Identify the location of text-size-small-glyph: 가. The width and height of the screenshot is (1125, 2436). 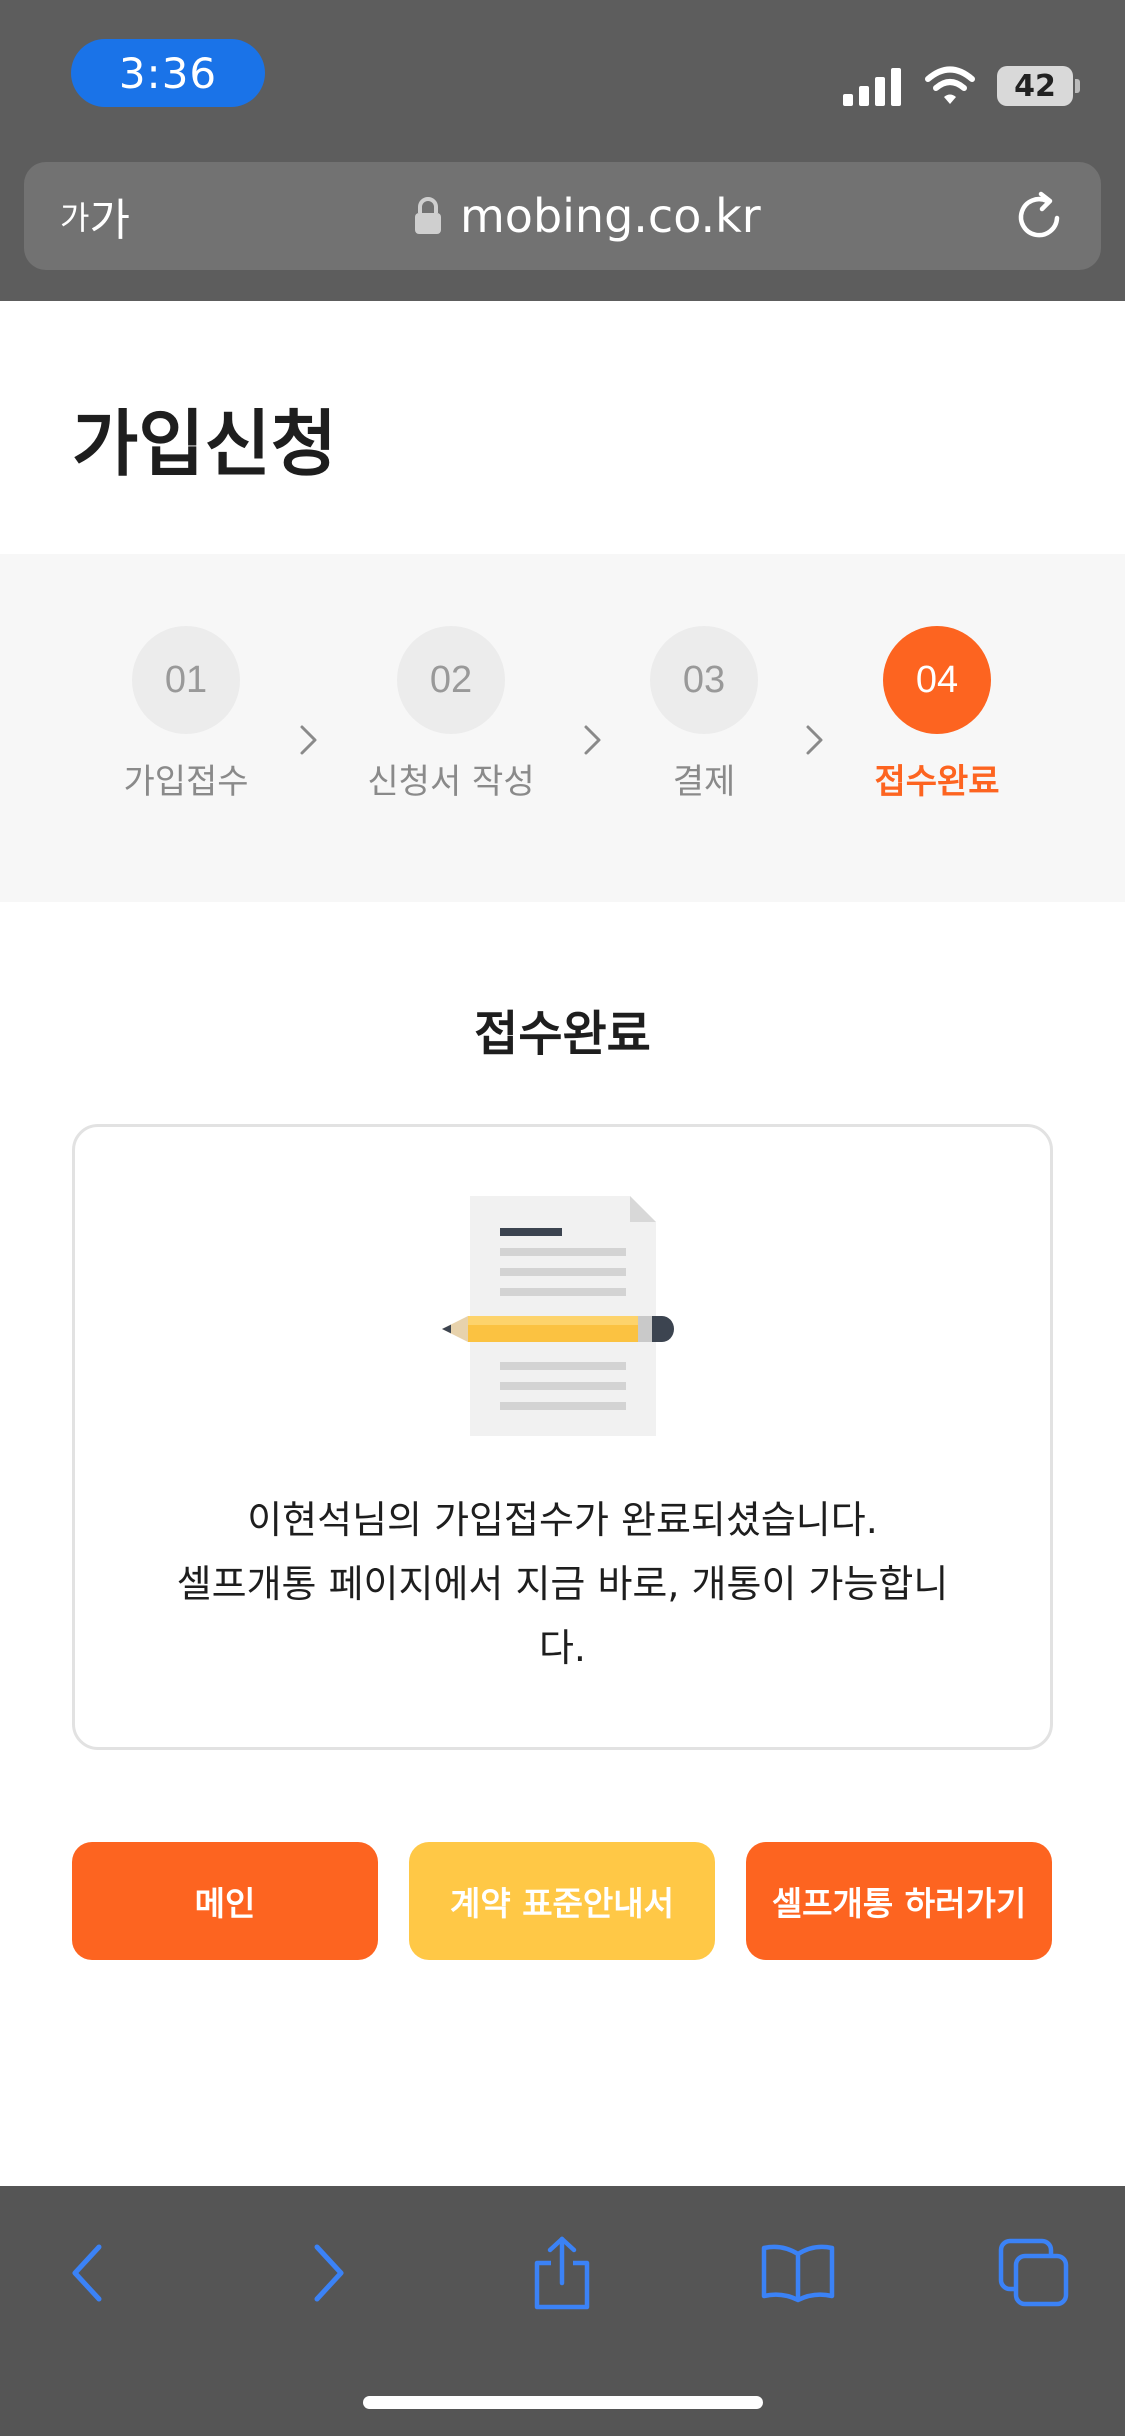
(75, 218).